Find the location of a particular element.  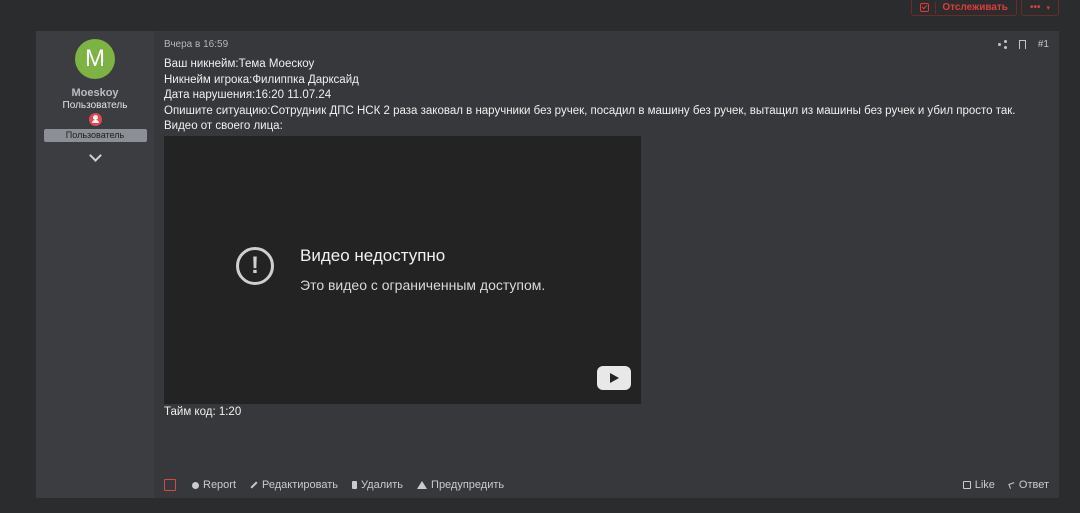

role-banner: Пользователь is located at coordinates (95, 135).